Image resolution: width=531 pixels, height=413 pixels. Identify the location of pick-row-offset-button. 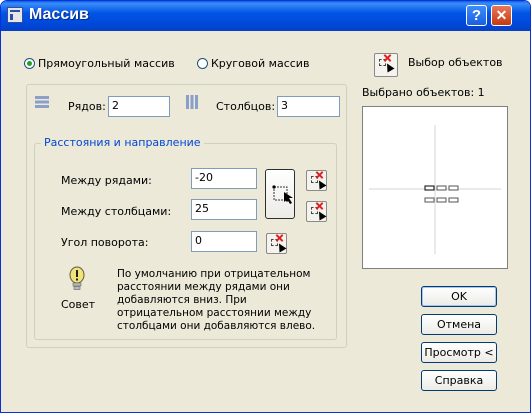
(316, 180).